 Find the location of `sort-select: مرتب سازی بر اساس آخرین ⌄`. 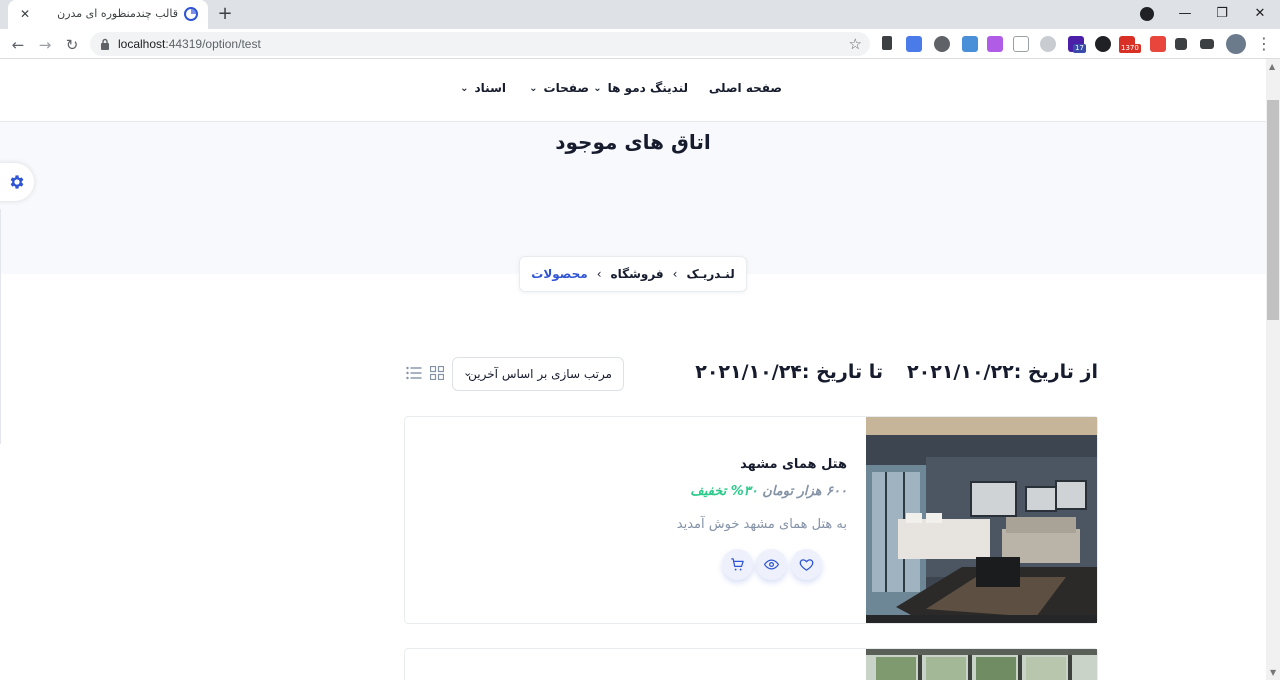

sort-select: مرتب سازی بر اساس آخرین ⌄ is located at coordinates (538, 374).